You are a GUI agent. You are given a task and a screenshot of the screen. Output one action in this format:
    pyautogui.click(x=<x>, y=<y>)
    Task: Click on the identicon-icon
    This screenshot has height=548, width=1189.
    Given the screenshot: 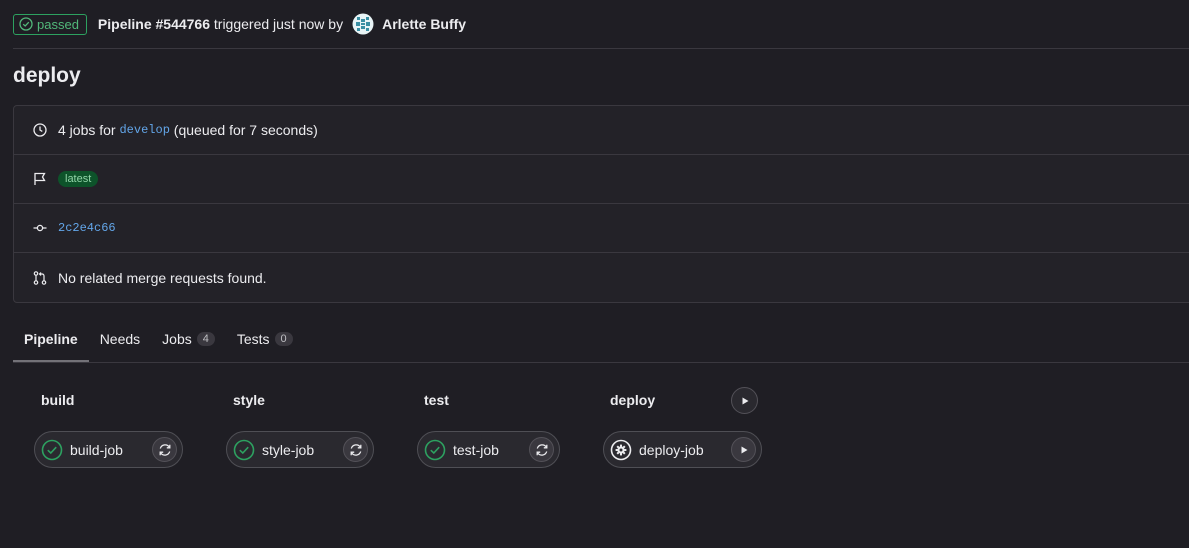 What is the action you would take?
    pyautogui.click(x=363, y=24)
    